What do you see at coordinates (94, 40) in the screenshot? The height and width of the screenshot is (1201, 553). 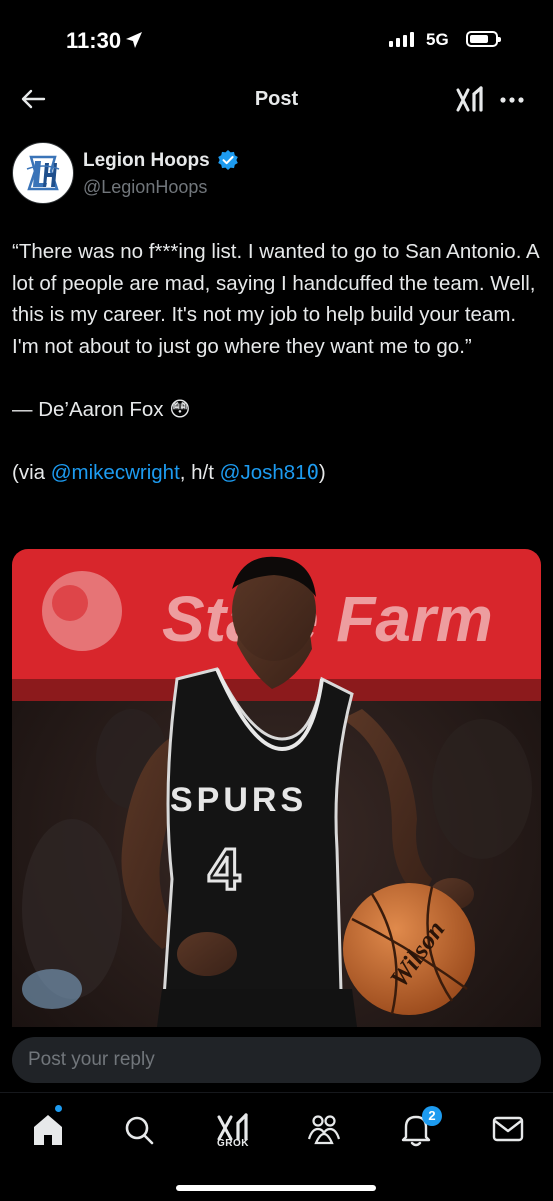 I see `status-time: 11:30` at bounding box center [94, 40].